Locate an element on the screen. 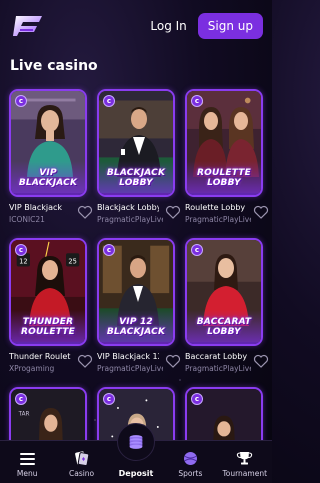 This screenshot has height=483, width=320. game-art-title: ROULETTE LOBBY is located at coordinates (223, 178).